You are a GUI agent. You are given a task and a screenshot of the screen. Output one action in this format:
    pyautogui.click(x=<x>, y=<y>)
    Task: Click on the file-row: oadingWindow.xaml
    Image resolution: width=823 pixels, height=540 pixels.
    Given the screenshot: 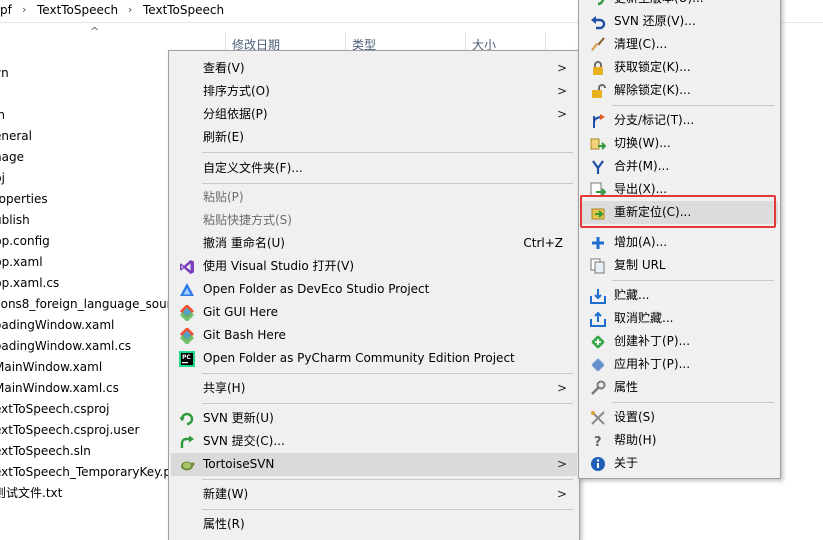 What is the action you would take?
    pyautogui.click(x=84, y=325)
    